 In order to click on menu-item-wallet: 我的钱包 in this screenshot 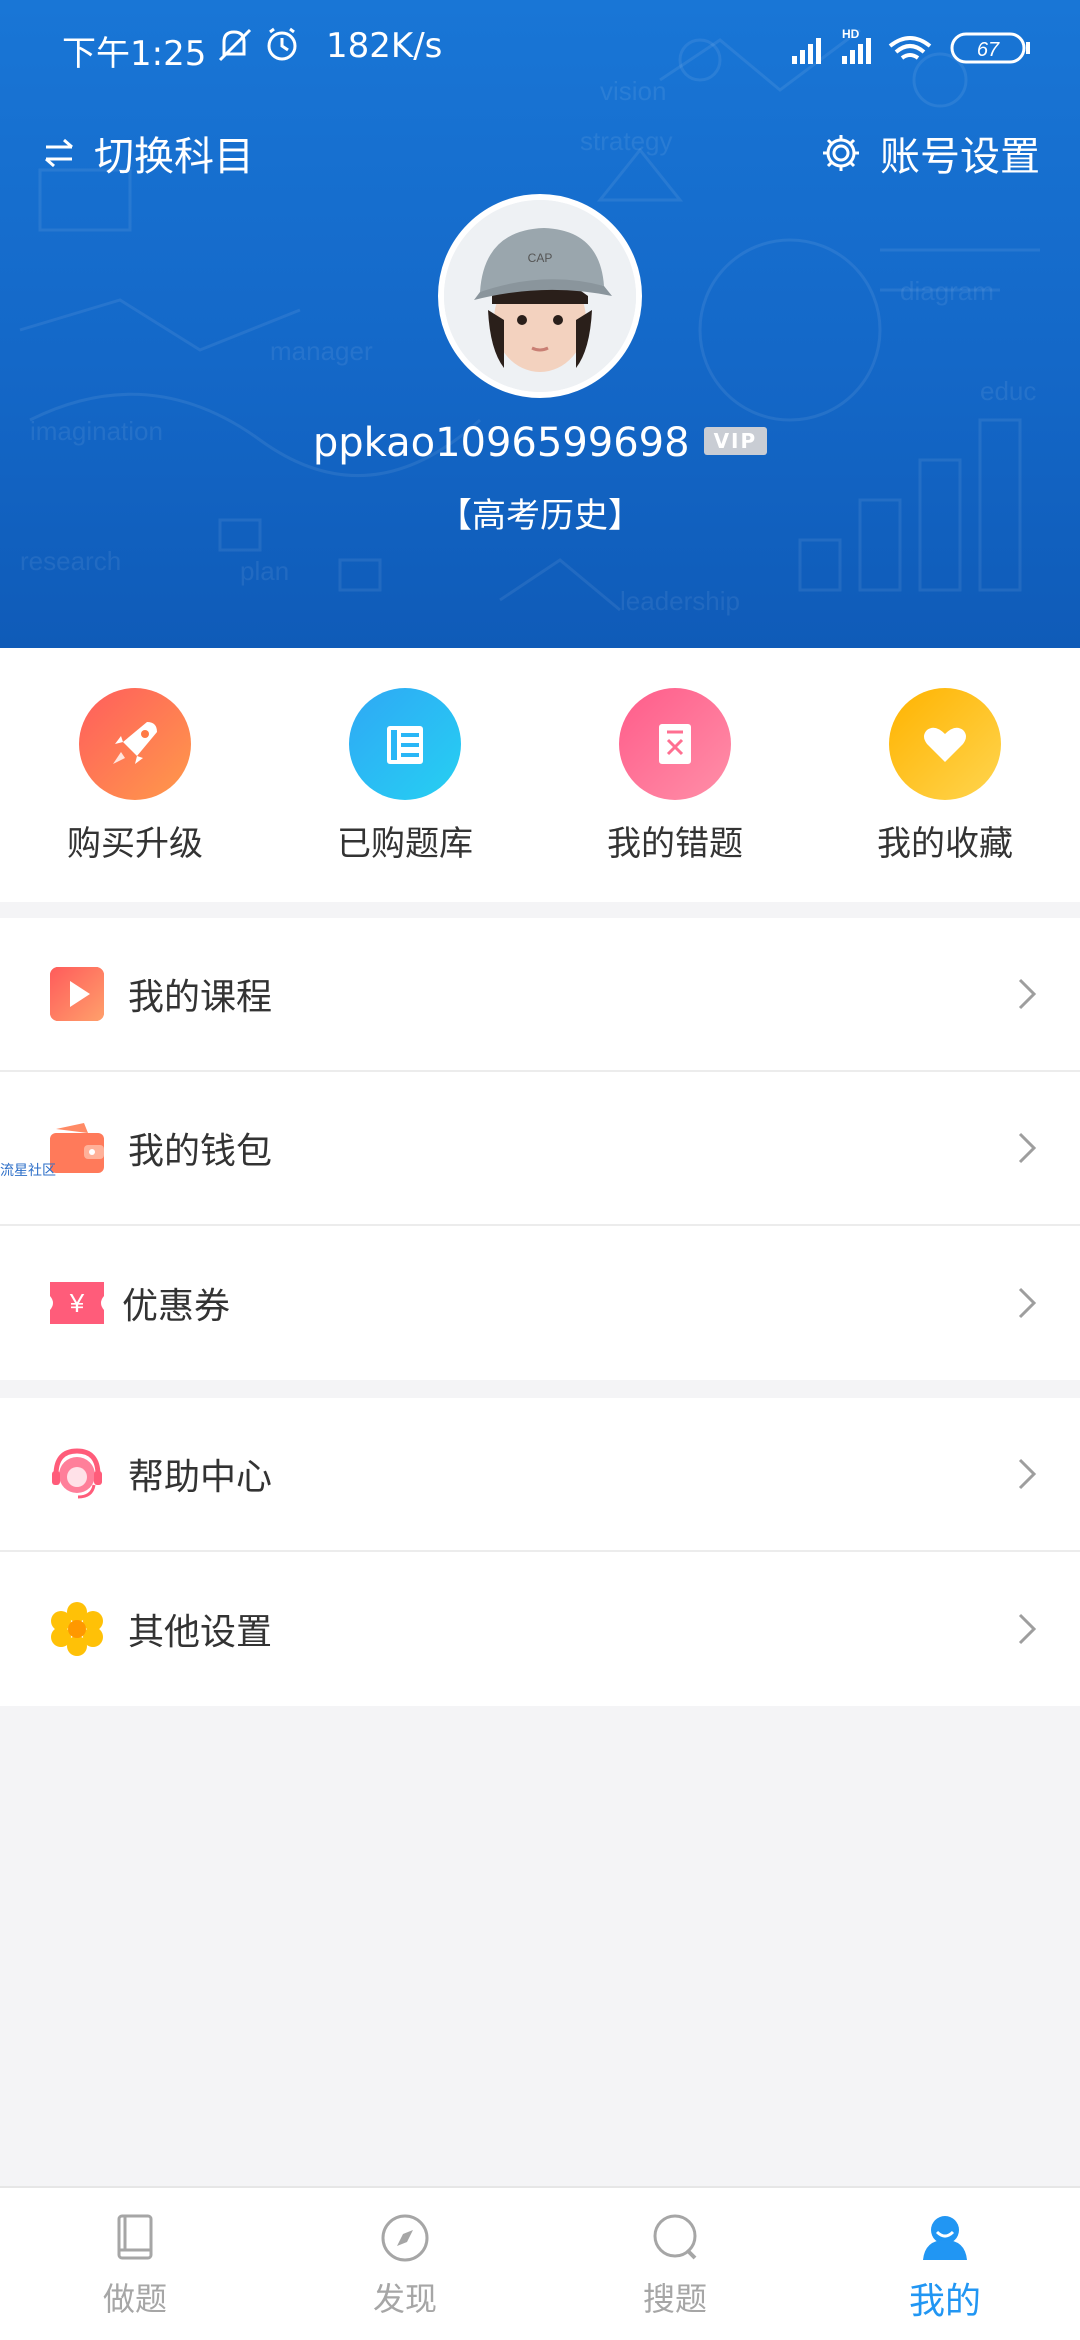, I will do `click(540, 1149)`.